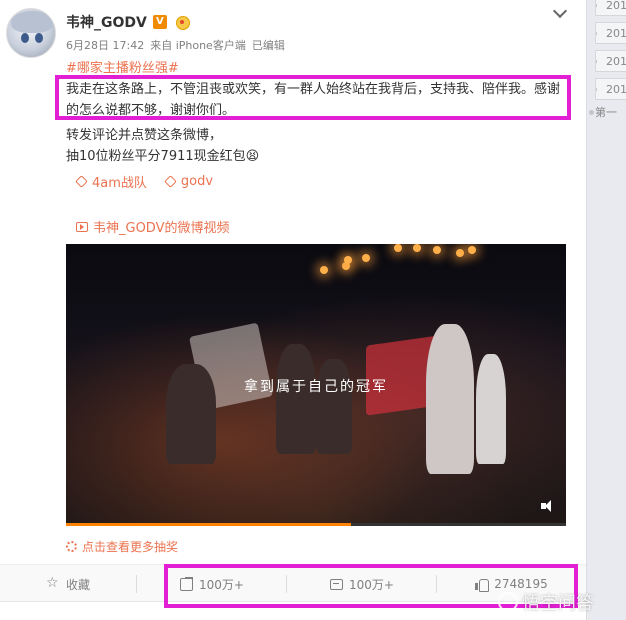 This screenshot has width=626, height=620. Describe the element at coordinates (119, 183) in the screenshot. I see `tag-label: 4am战队` at that location.